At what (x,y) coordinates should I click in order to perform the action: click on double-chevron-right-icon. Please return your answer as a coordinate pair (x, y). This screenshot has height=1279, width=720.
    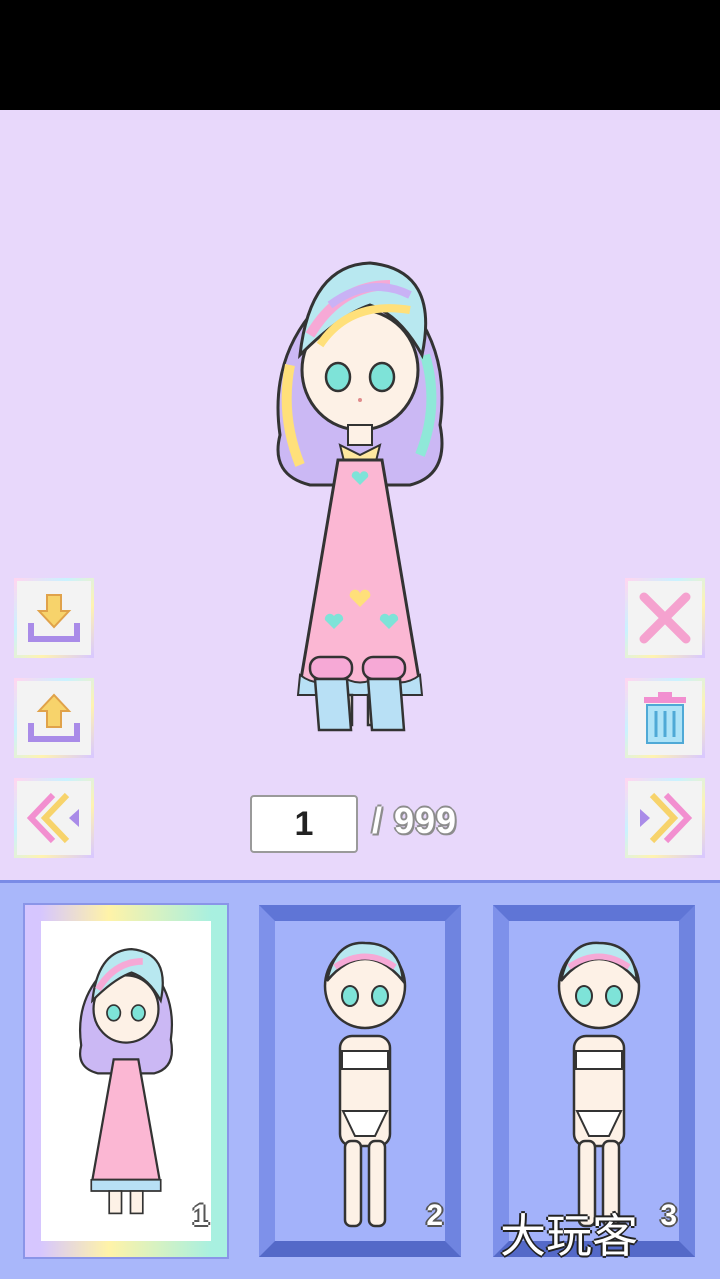
    Looking at the image, I should click on (666, 818).